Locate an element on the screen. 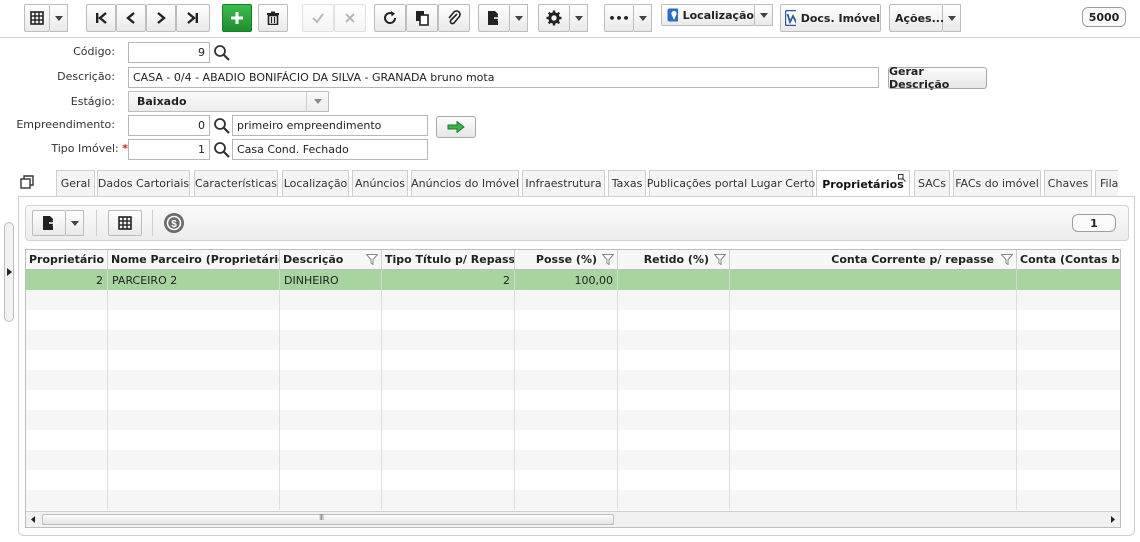  cell-descricao: DINHEIRO is located at coordinates (331, 280).